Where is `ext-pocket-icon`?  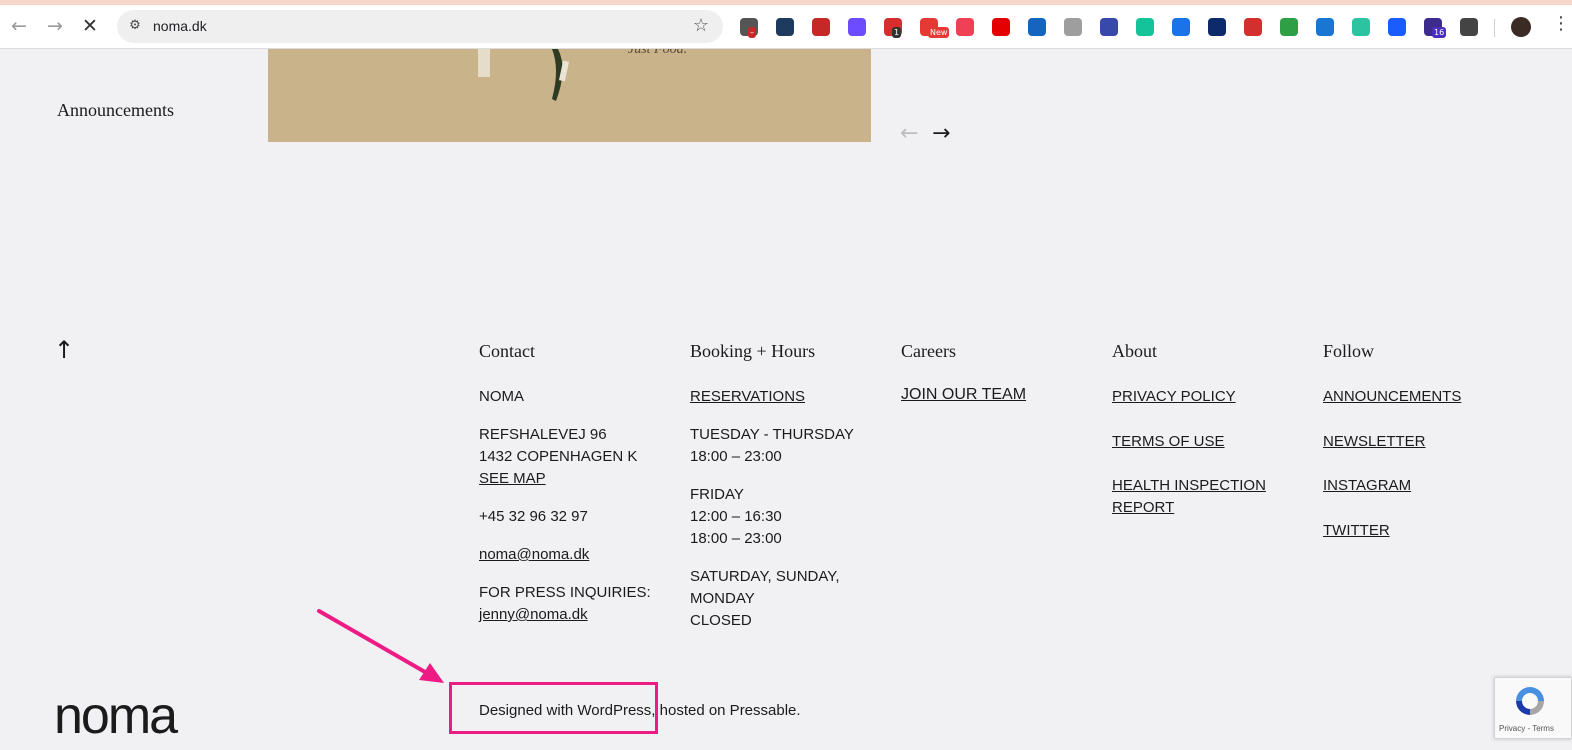
ext-pocket-icon is located at coordinates (965, 27).